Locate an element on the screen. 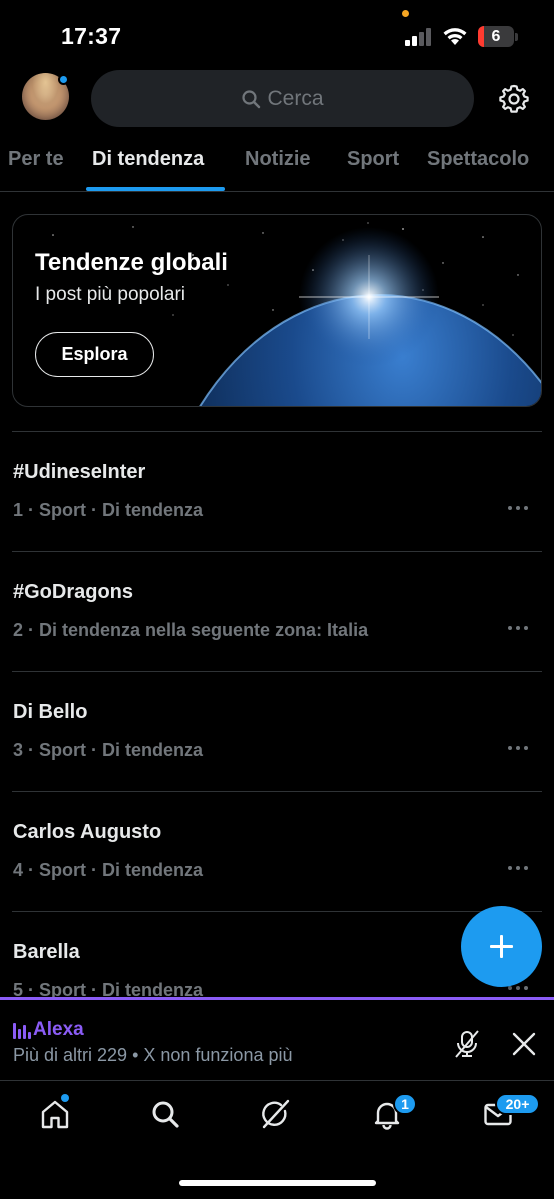  tab-notizie: Notizie is located at coordinates (278, 159).